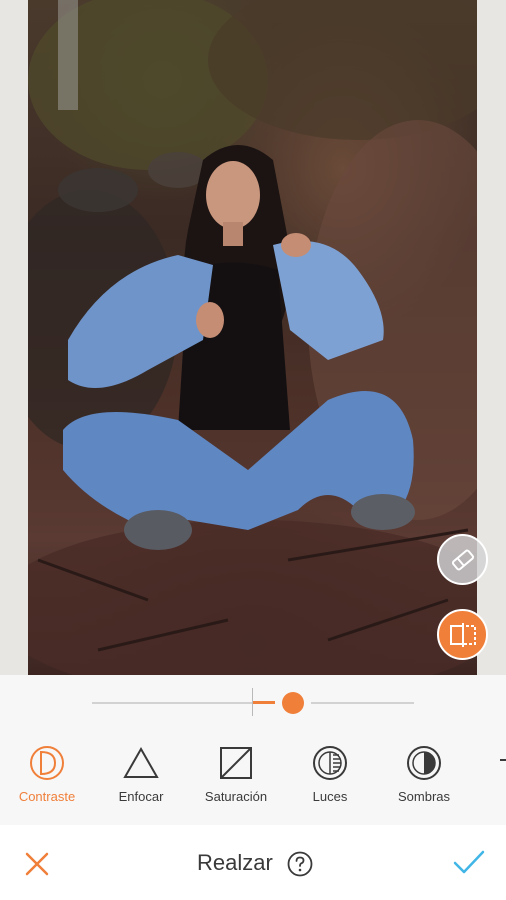 This screenshot has width=506, height=900. What do you see at coordinates (330, 796) in the screenshot?
I see `tool-label: Luces` at bounding box center [330, 796].